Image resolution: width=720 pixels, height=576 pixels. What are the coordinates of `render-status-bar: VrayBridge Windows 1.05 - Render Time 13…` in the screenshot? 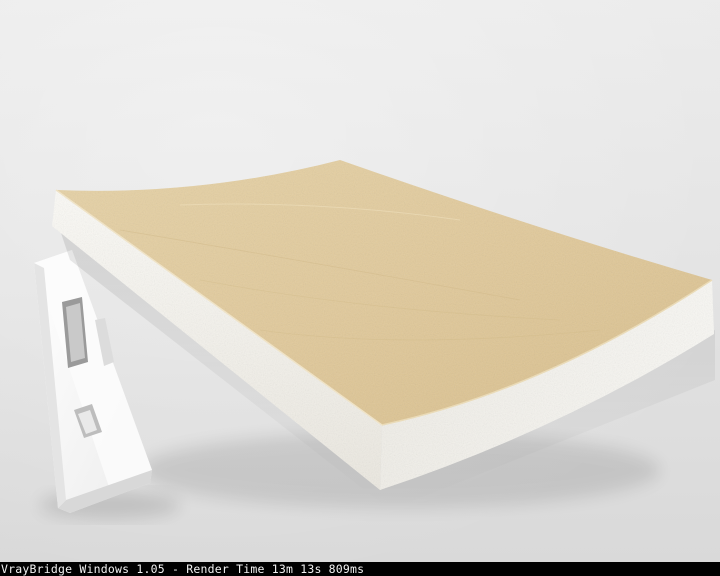 It's located at (360, 569).